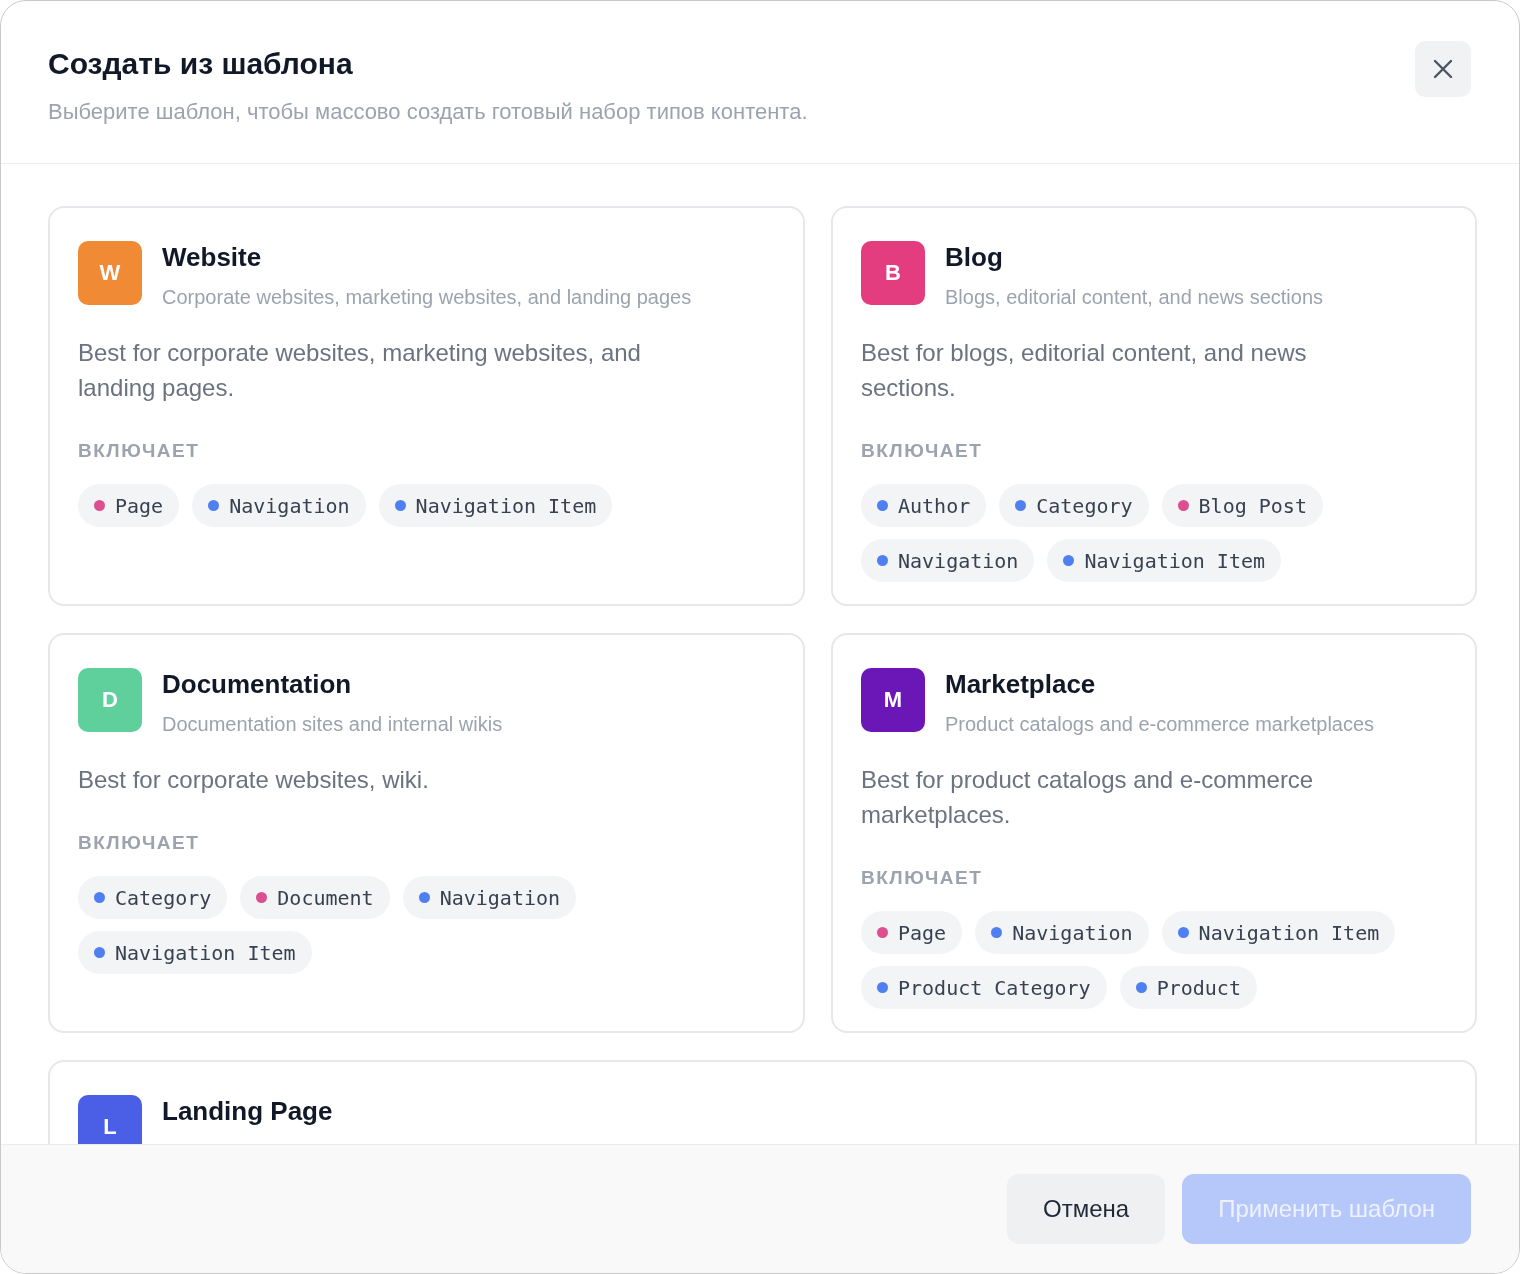 Image resolution: width=1520 pixels, height=1274 pixels. What do you see at coordinates (1086, 1209) in the screenshot?
I see `cancel-button: Отмена` at bounding box center [1086, 1209].